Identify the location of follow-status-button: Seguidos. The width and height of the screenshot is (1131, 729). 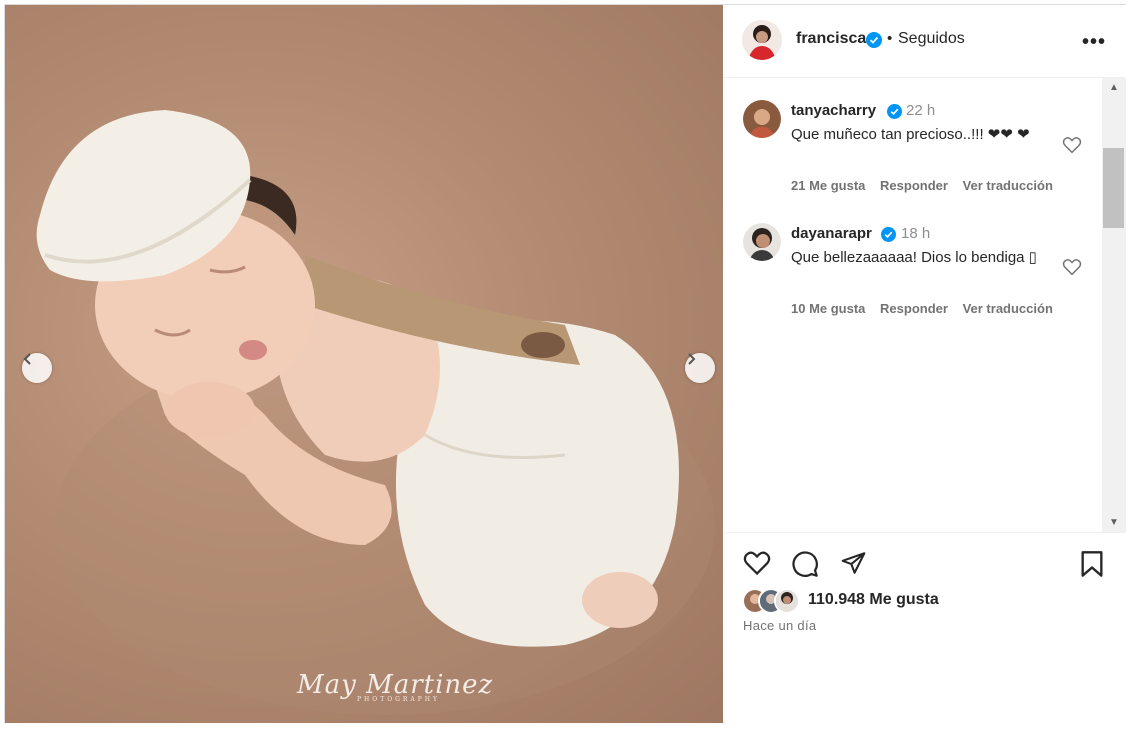
(931, 39).